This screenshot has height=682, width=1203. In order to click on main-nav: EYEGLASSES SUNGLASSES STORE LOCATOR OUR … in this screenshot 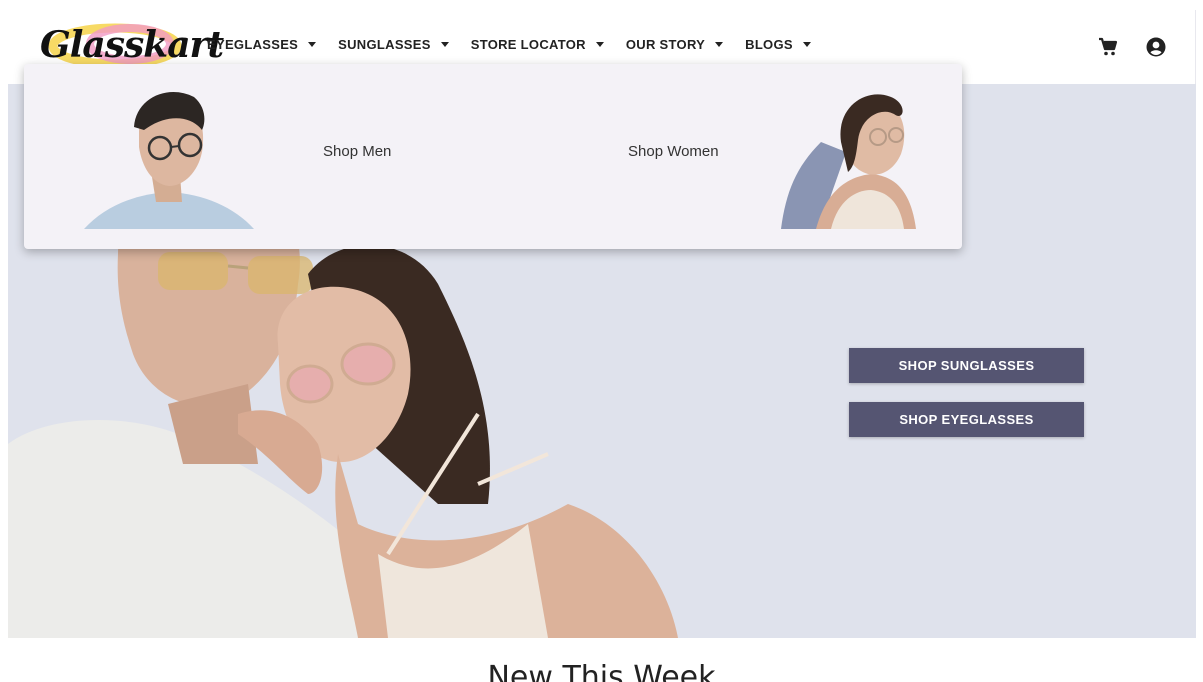, I will do `click(520, 44)`.